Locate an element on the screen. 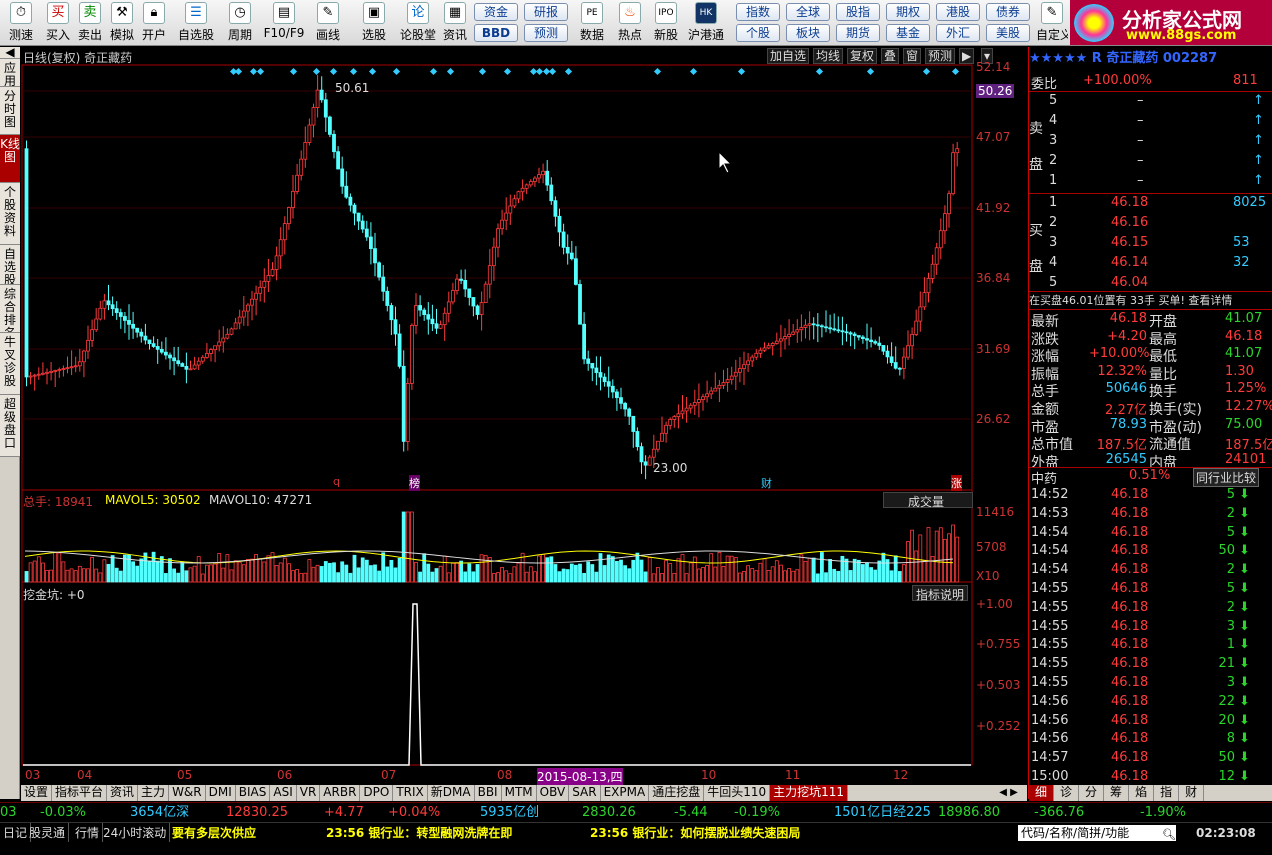  custom-button: ✎自定义 is located at coordinates (1052, 23).